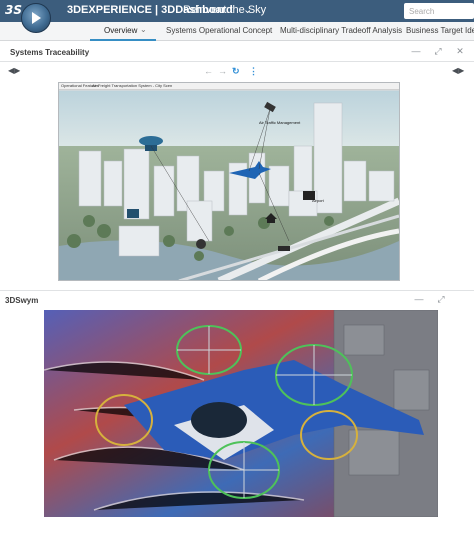  Describe the element at coordinates (460, 51) in the screenshot. I see `close-icon: ✕` at that location.